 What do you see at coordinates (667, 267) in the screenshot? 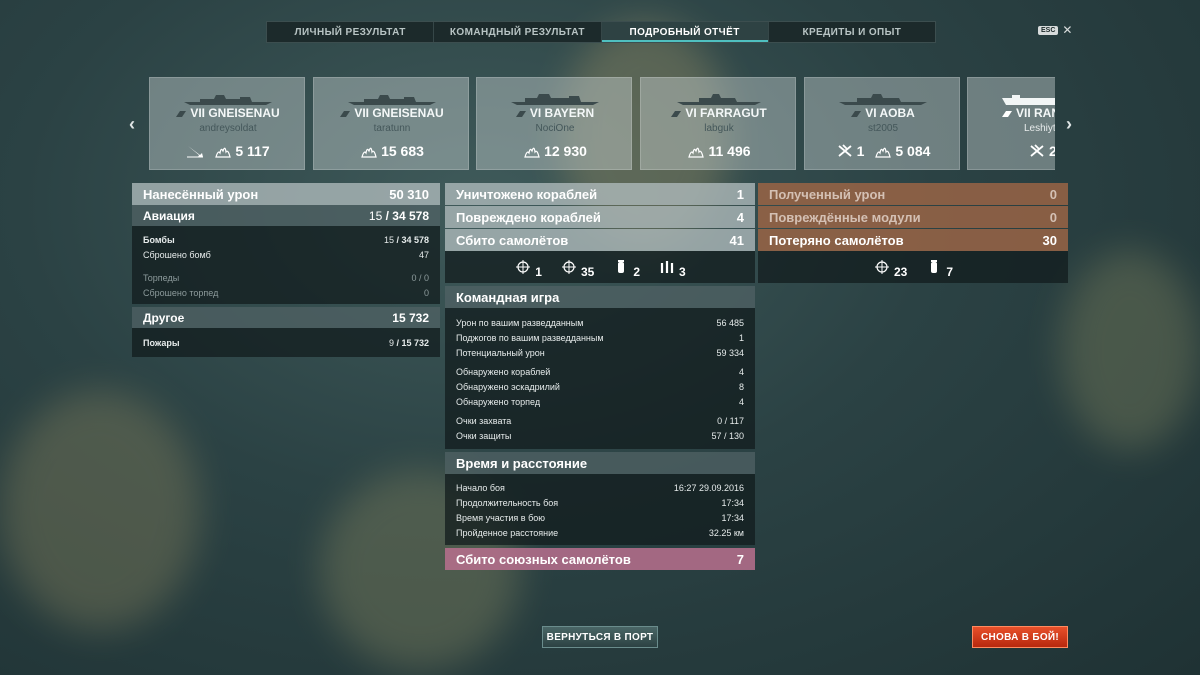
I see `shells-icon` at bounding box center [667, 267].